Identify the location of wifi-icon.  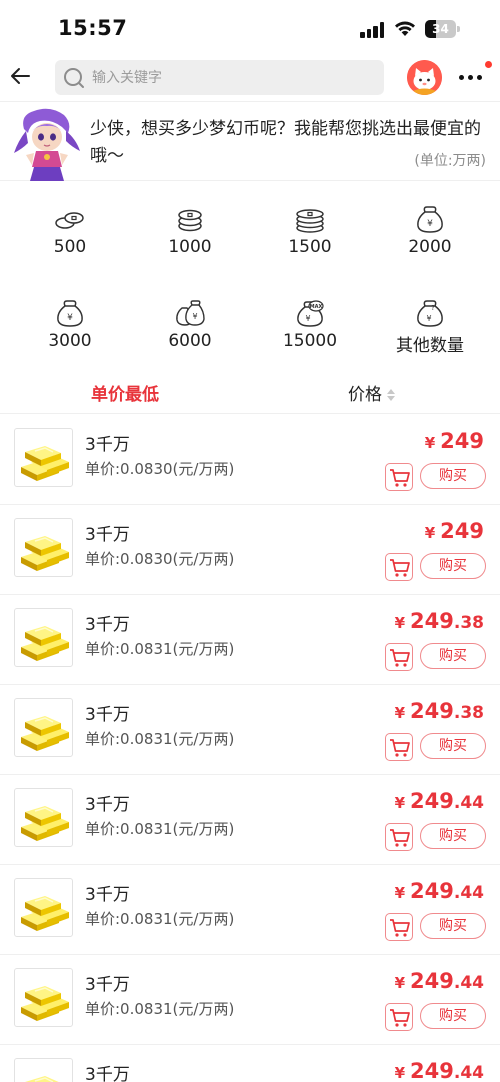
(405, 28).